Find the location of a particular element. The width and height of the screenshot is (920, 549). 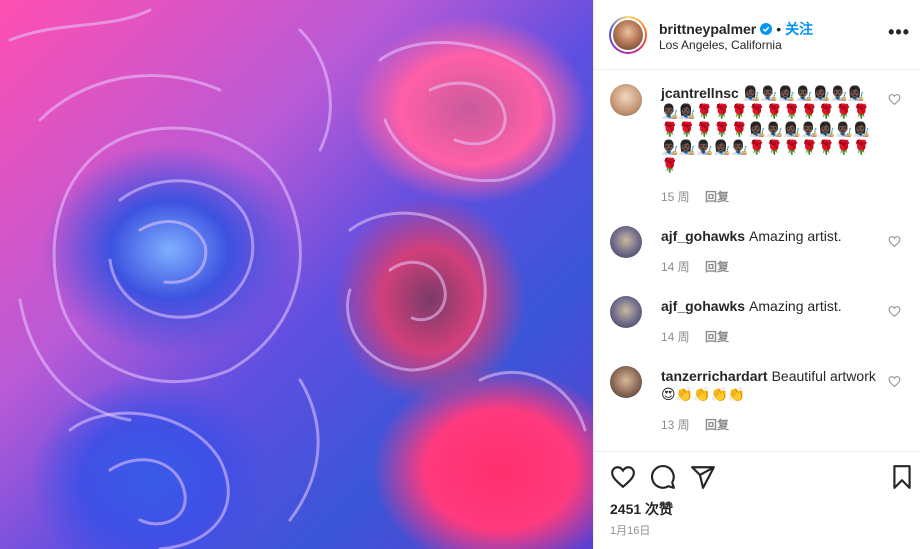

likes-count: 2451 次赞 is located at coordinates (641, 509).